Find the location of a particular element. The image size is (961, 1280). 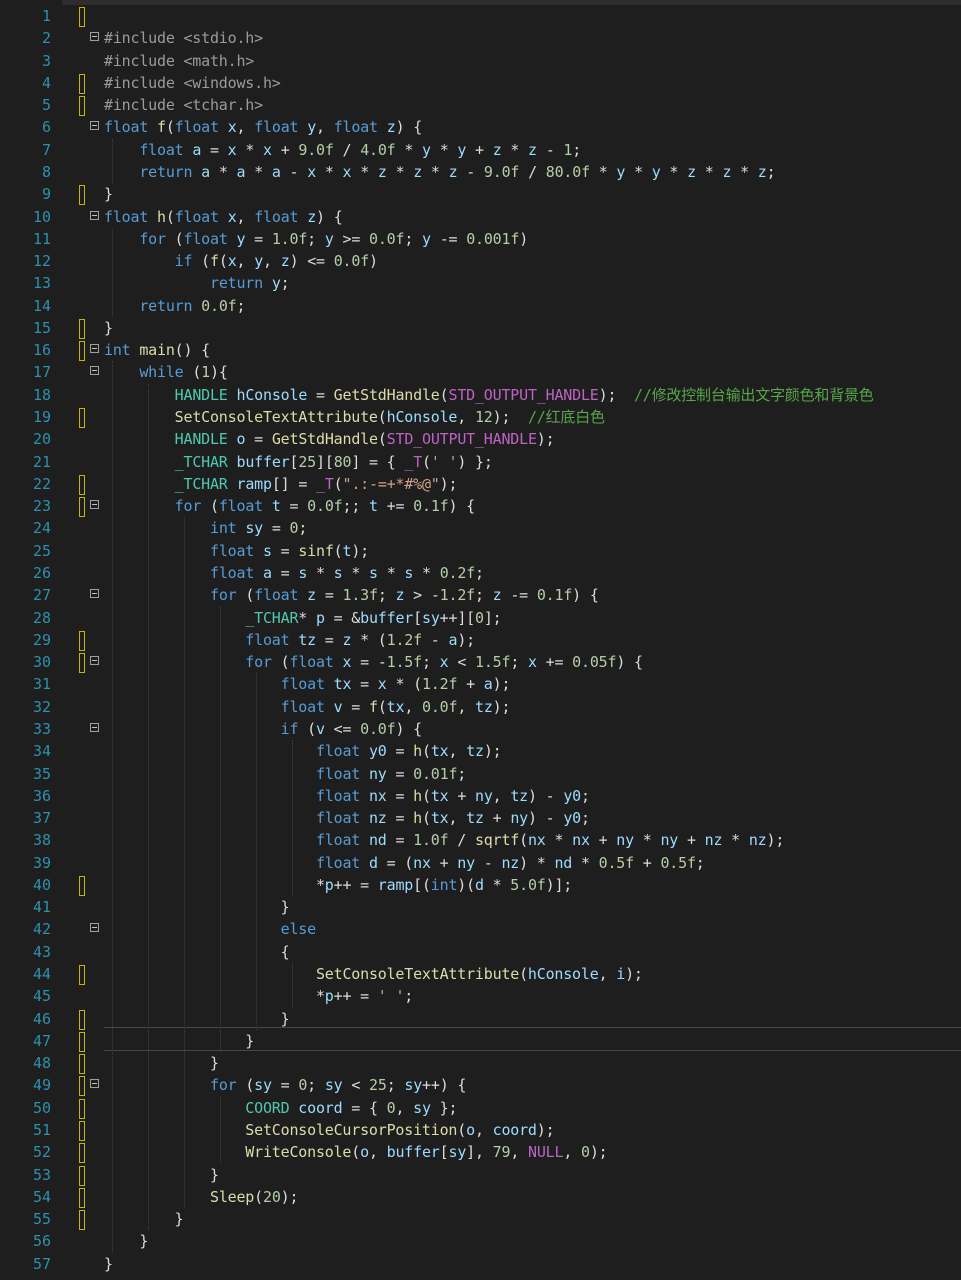

code-line: 42 else is located at coordinates (480, 929).